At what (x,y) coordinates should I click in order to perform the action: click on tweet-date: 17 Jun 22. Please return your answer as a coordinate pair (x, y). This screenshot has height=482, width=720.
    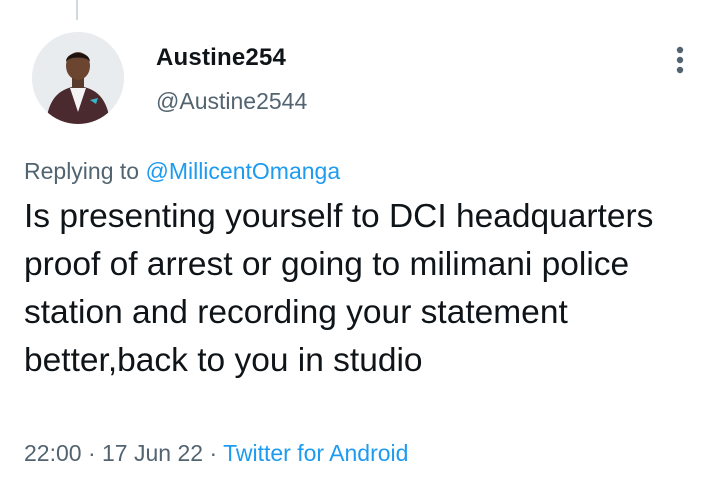
    Looking at the image, I should click on (152, 453).